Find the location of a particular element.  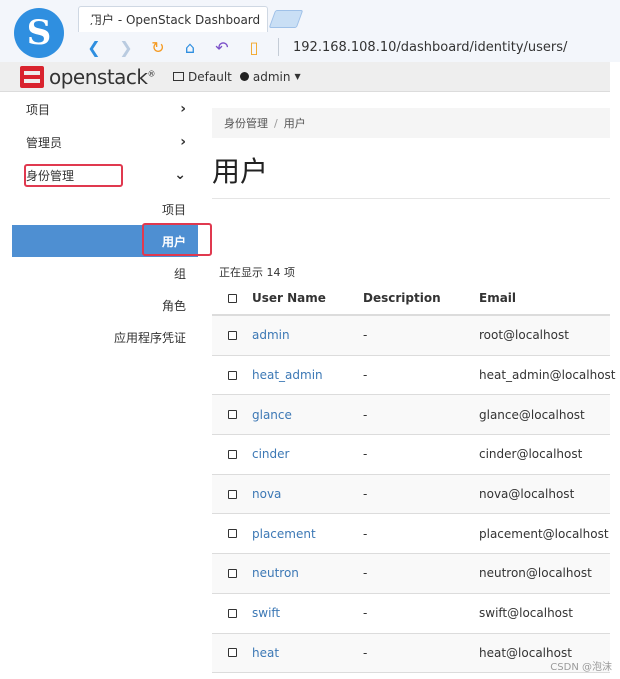

user-email: glance@localhost is located at coordinates (532, 414).